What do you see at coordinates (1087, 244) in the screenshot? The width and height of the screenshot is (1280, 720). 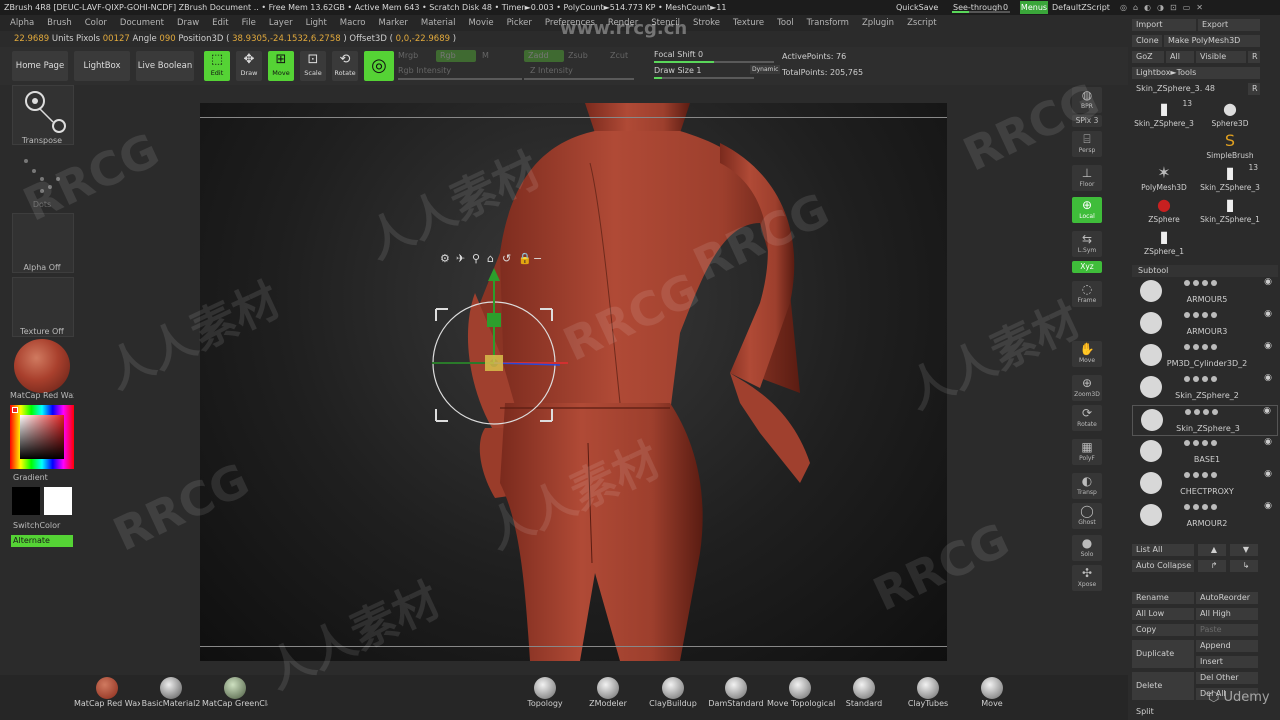 I see `lsym-button: ⇆ L.Sym` at bounding box center [1087, 244].